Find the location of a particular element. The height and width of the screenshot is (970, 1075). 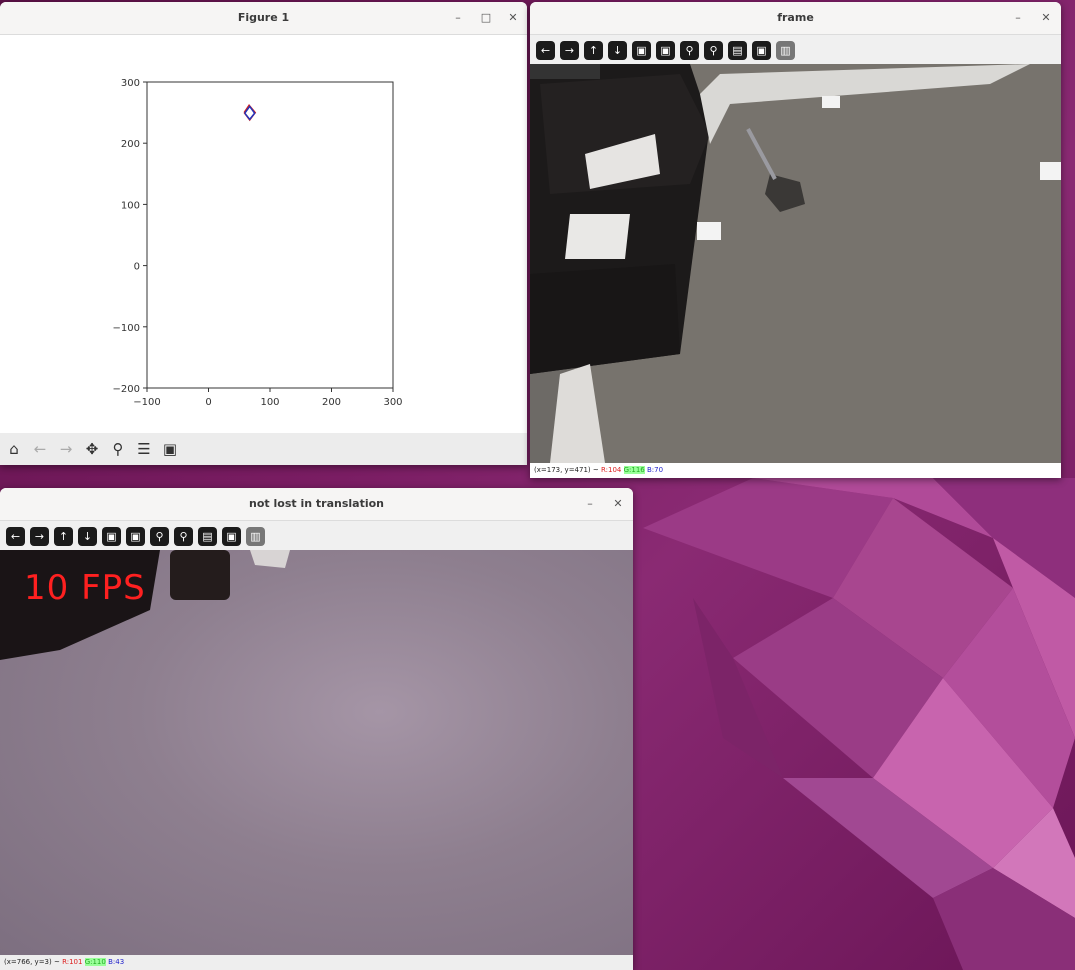

frame-titlebar: frame – ✕ is located at coordinates (795, 18).